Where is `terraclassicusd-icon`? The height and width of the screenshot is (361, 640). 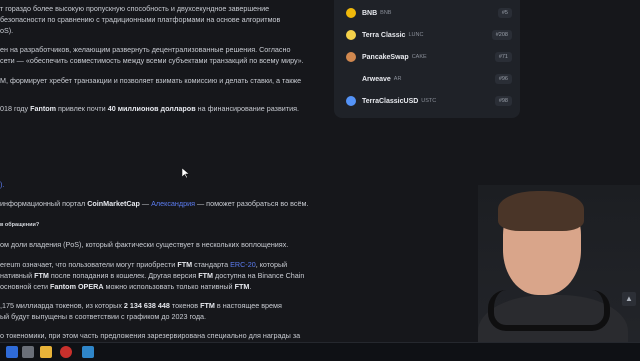
terraclassicusd-icon is located at coordinates (351, 101).